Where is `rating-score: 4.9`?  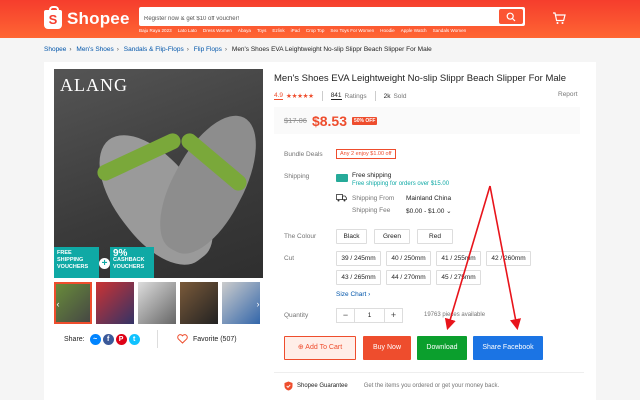 rating-score: 4.9 is located at coordinates (279, 96).